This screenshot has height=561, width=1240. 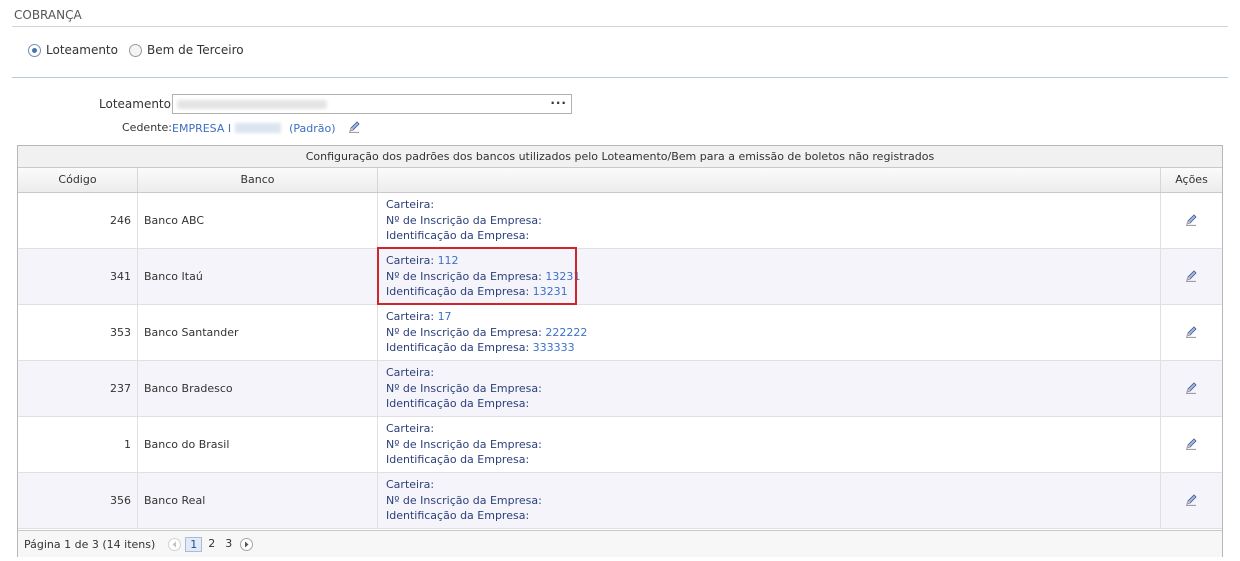 What do you see at coordinates (34, 50) in the screenshot?
I see `radio-loteamento` at bounding box center [34, 50].